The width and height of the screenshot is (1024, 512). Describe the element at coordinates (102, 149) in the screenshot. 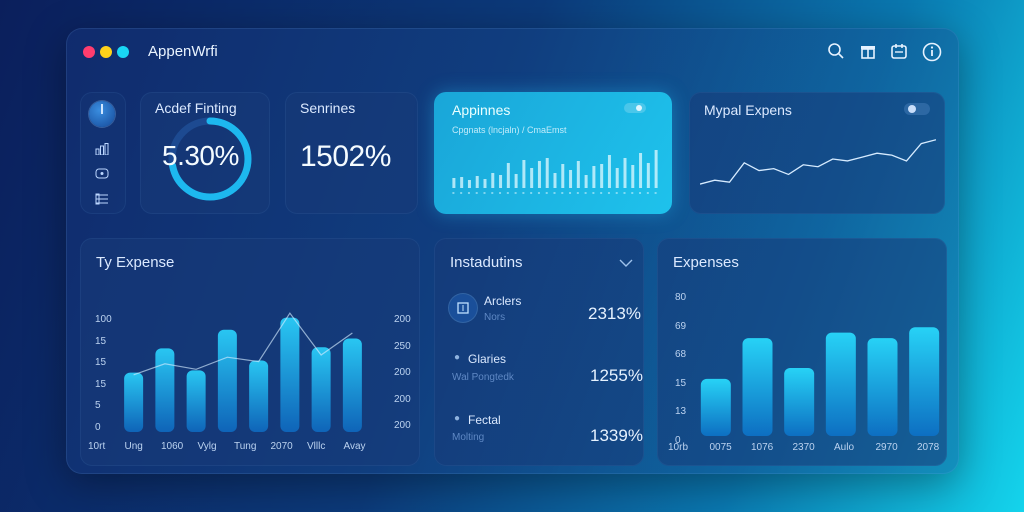

I see `chart-icon` at that location.